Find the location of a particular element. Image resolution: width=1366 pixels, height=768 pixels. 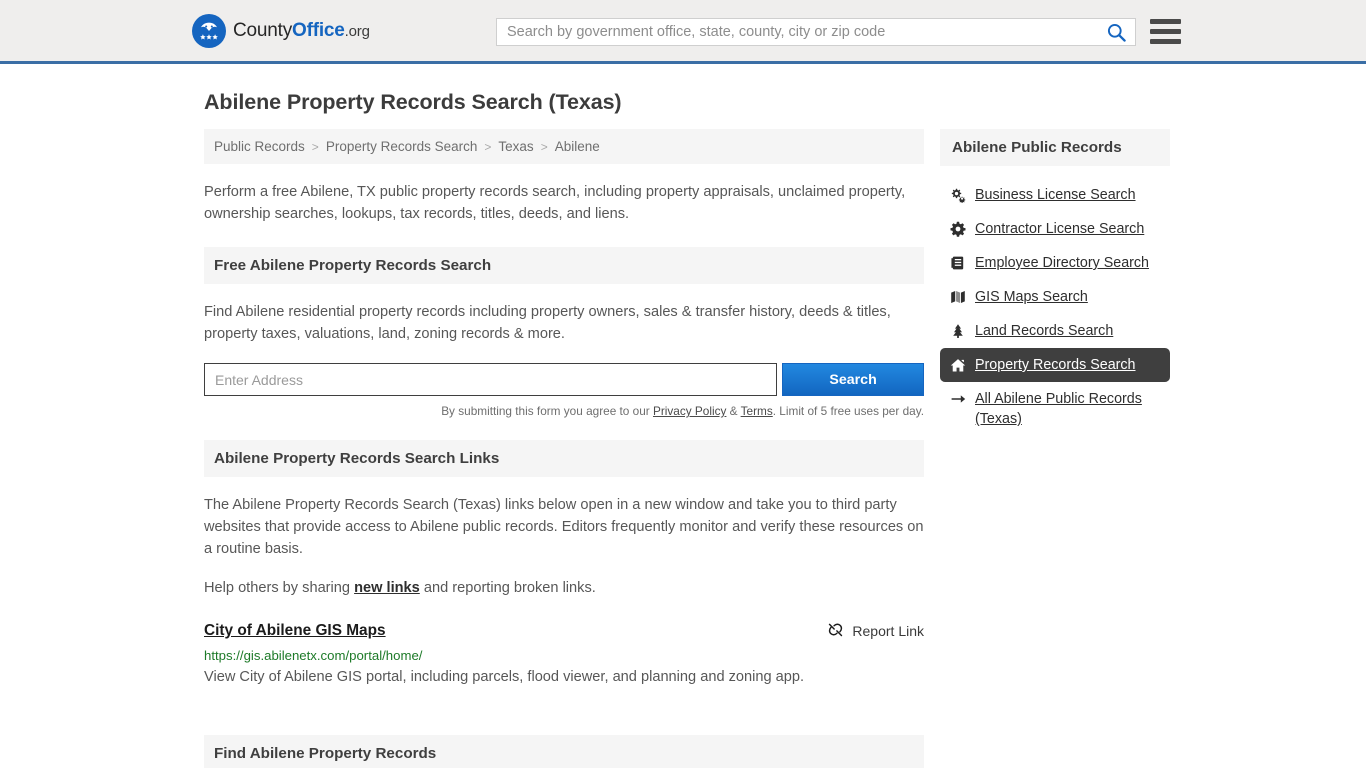

disclaimer-prefix: By submitting this form you agree to our is located at coordinates (547, 411).